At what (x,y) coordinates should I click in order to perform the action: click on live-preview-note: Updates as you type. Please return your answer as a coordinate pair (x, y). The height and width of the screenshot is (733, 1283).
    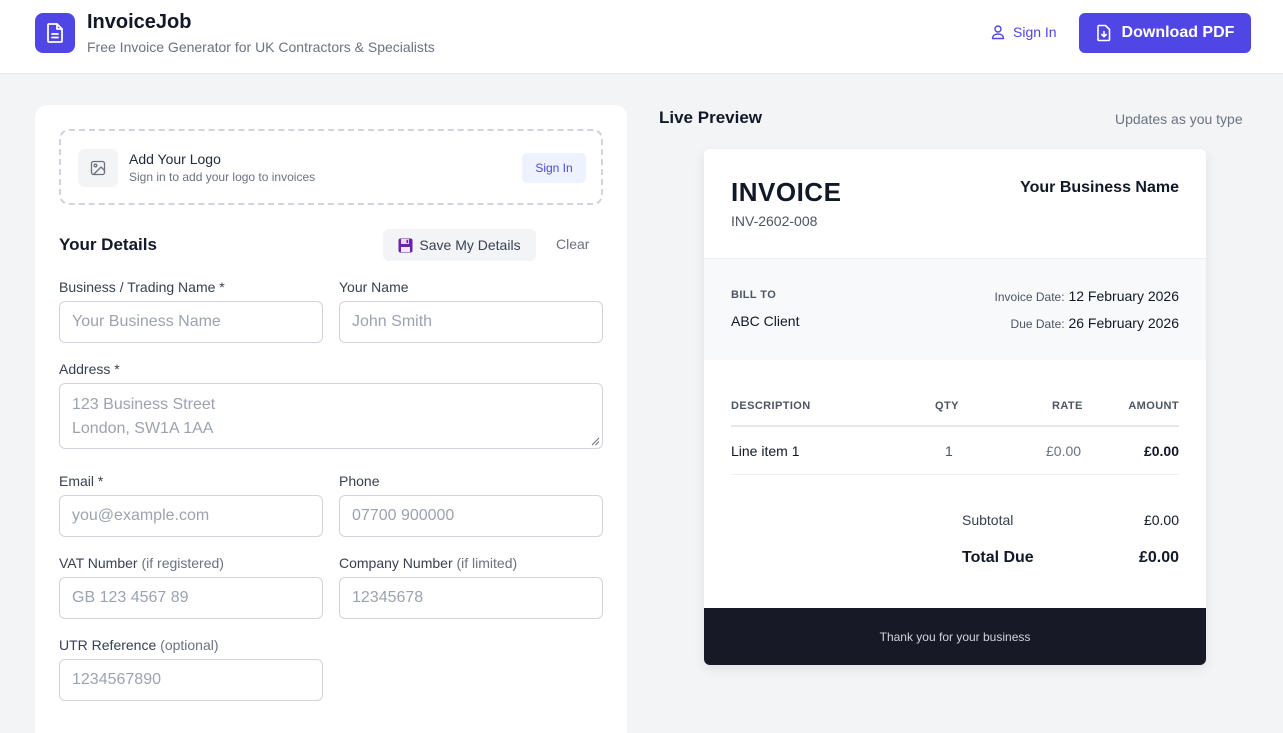
    Looking at the image, I should click on (1179, 119).